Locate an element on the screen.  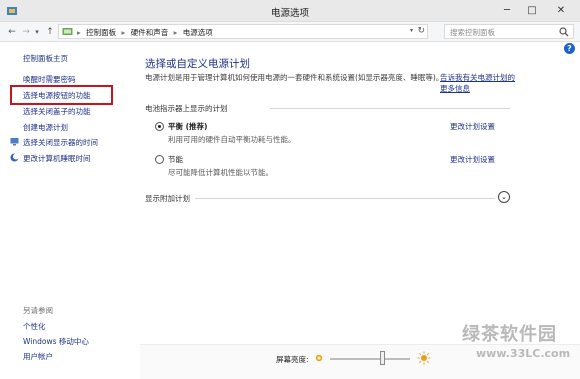
brightness-slider-thumb is located at coordinates (382, 358).